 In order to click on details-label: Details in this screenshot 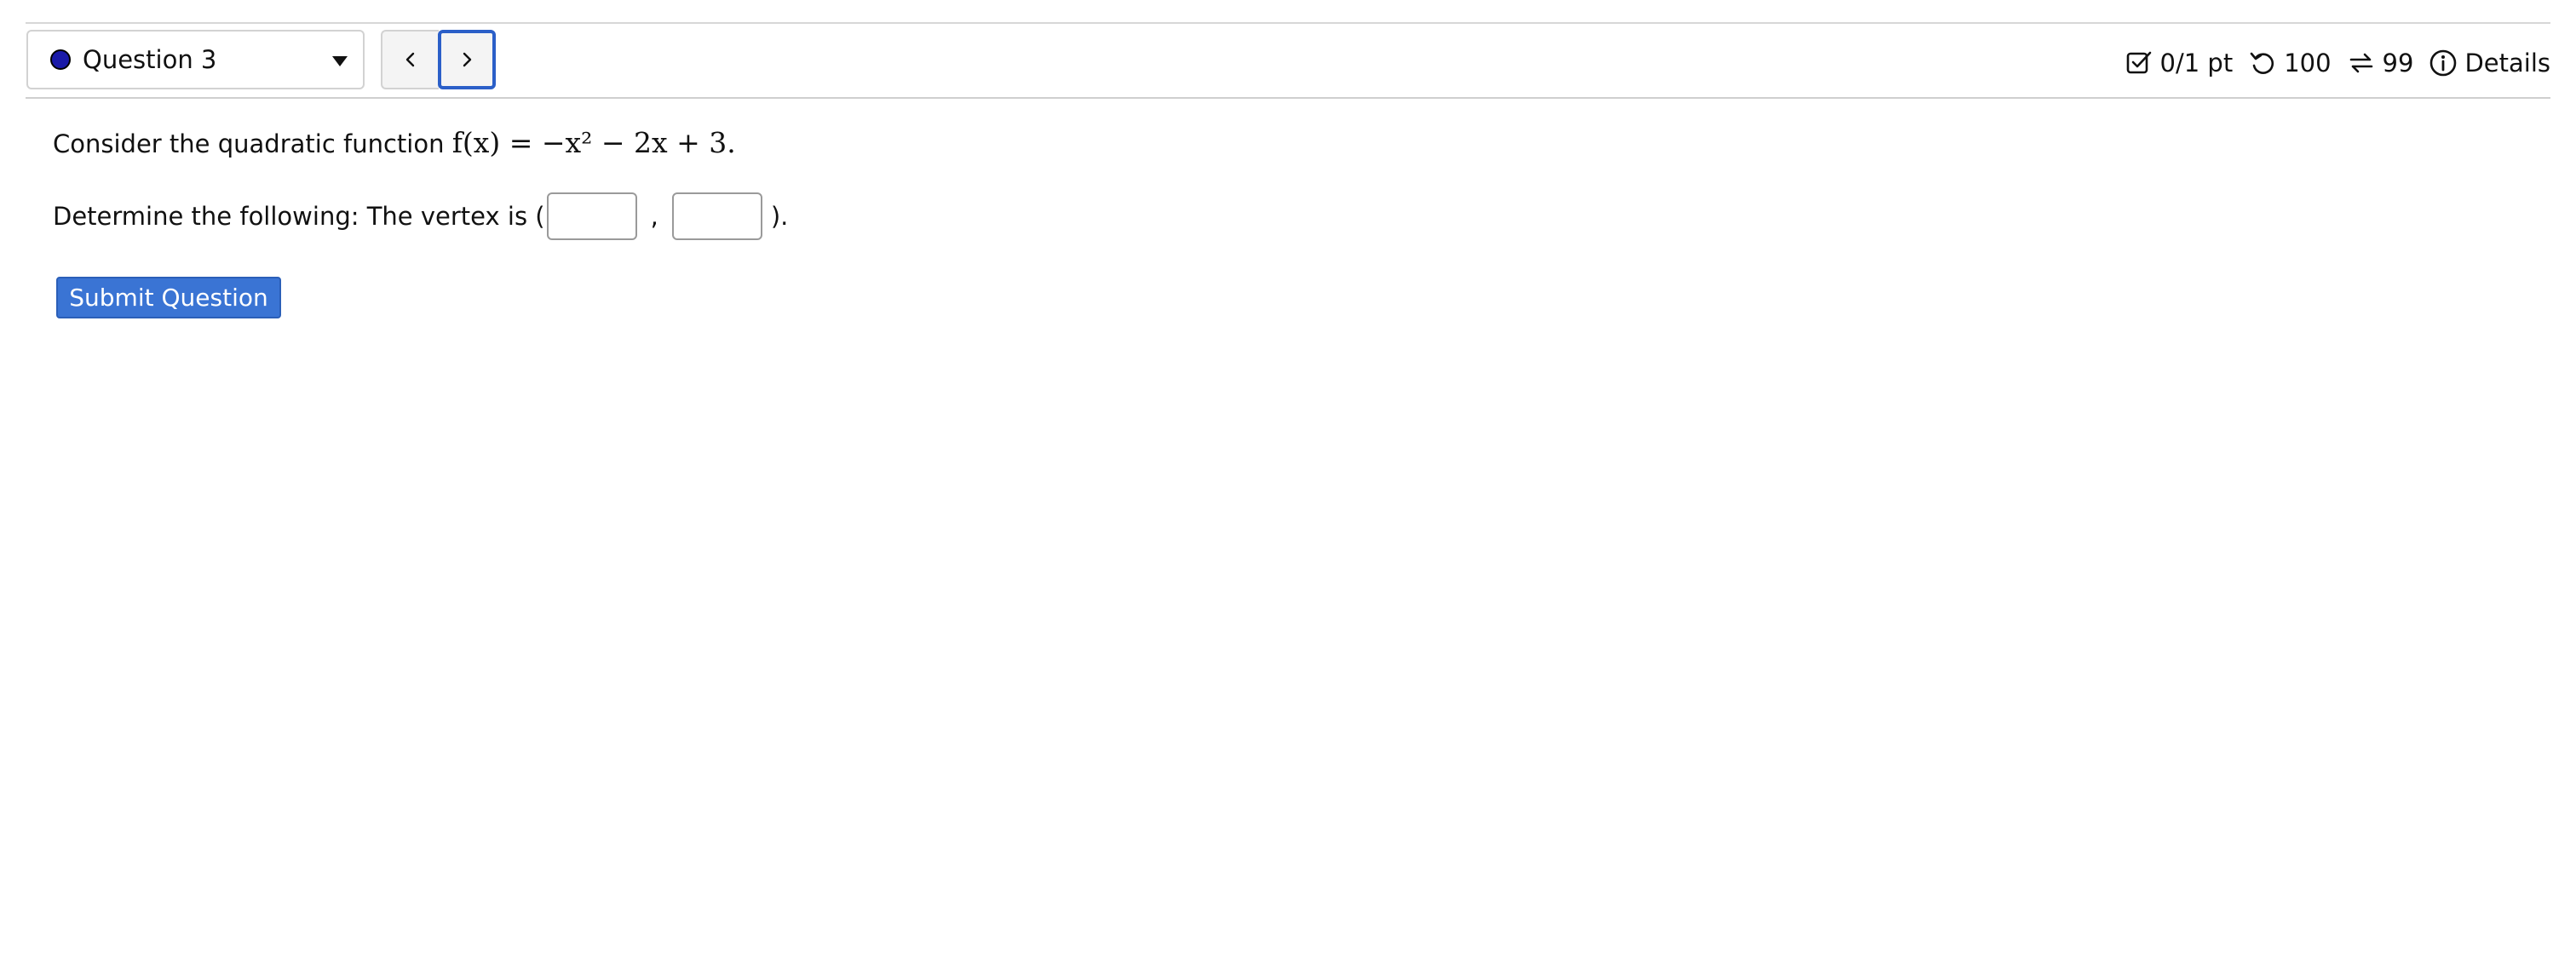, I will do `click(2507, 63)`.